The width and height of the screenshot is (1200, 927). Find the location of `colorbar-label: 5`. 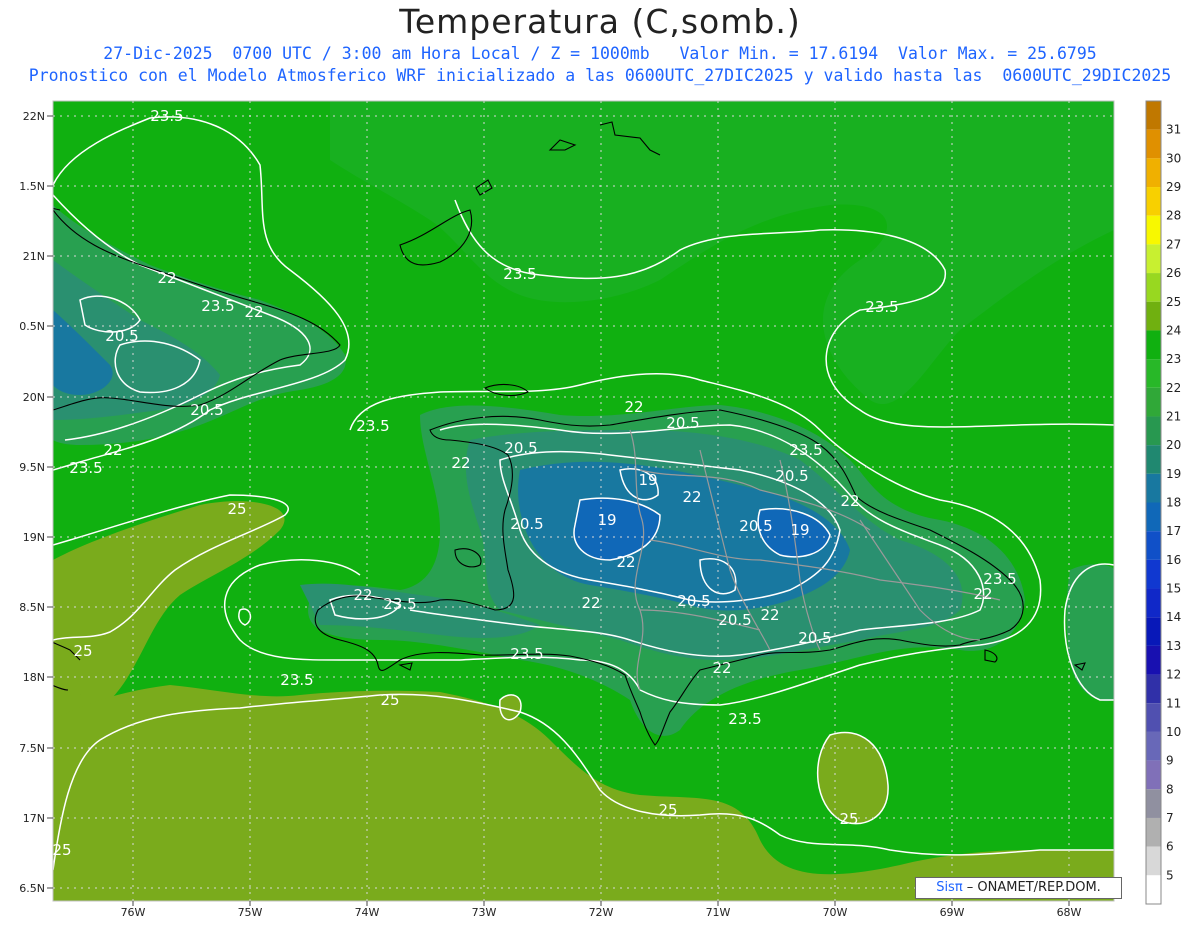

colorbar-label: 5 is located at coordinates (1170, 875).